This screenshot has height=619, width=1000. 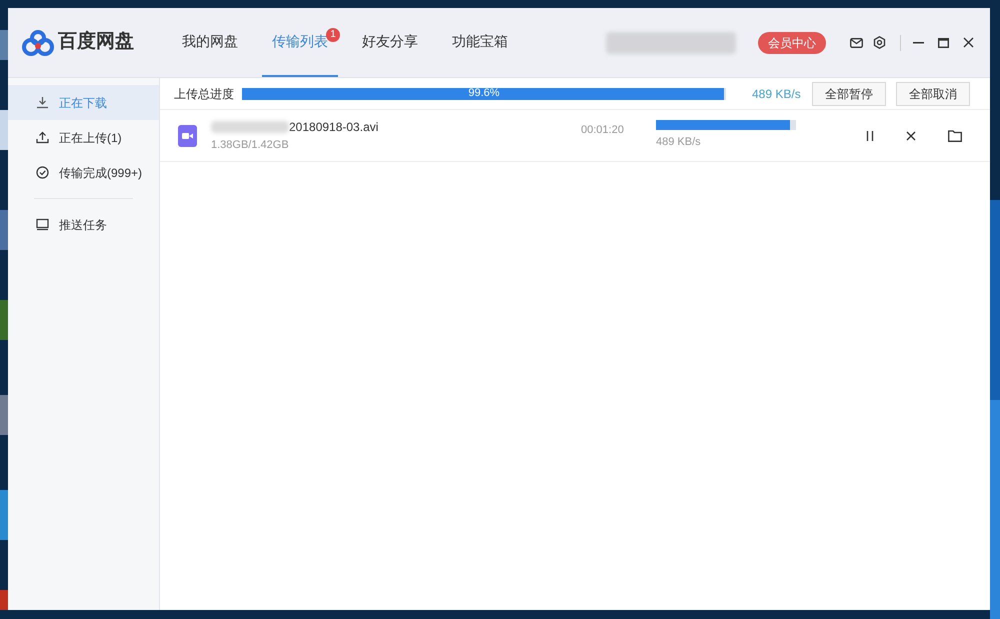 What do you see at coordinates (879, 42) in the screenshot?
I see `settings-icon` at bounding box center [879, 42].